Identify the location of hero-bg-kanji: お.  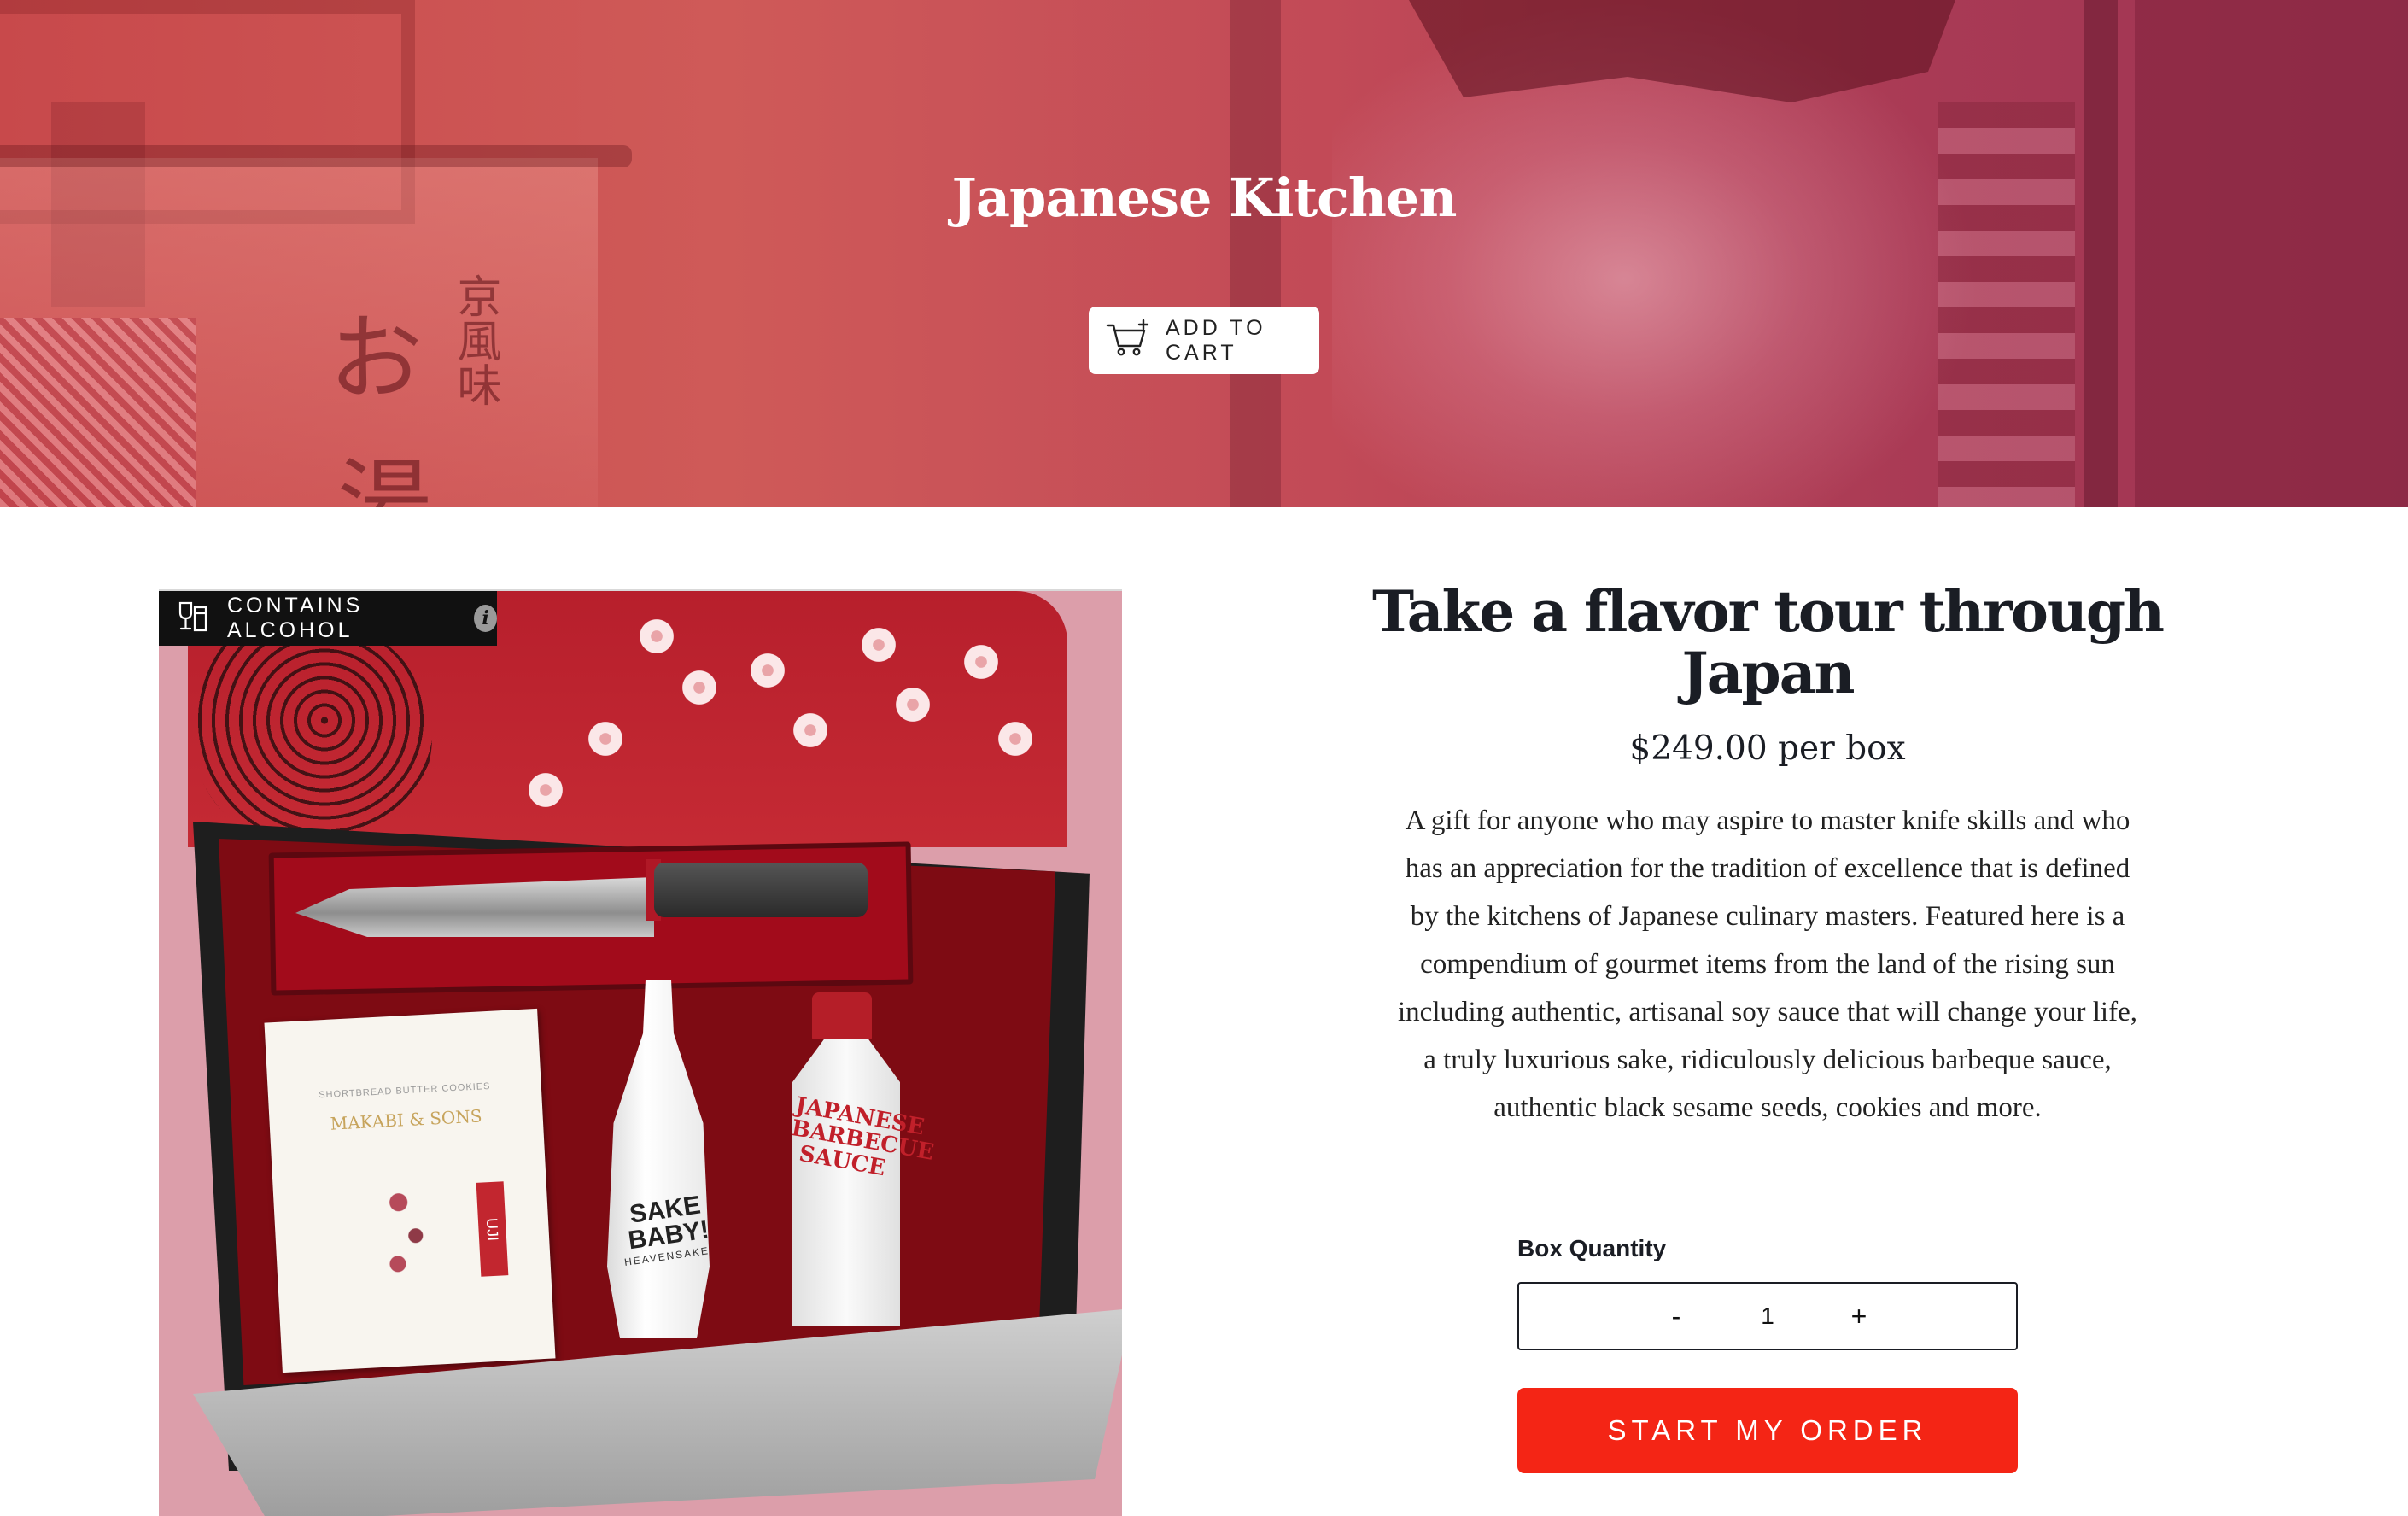
(376, 358).